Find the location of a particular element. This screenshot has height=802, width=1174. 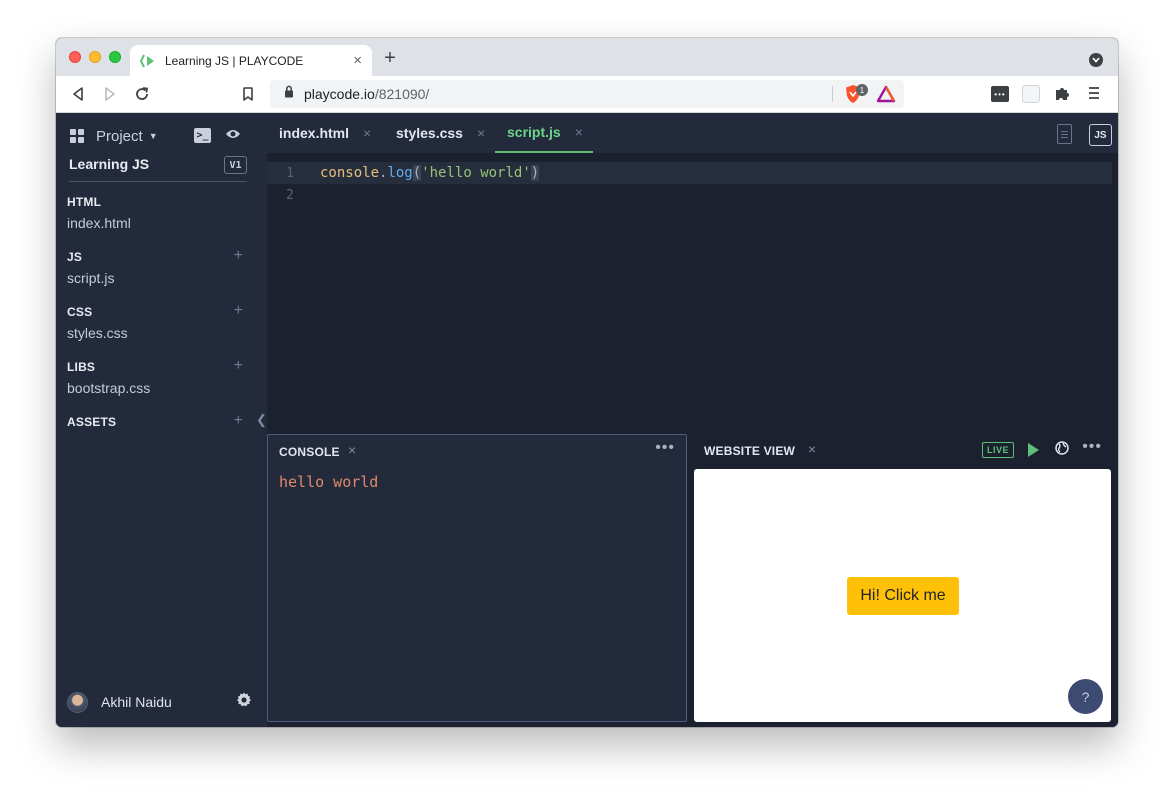

bookmark-icon is located at coordinates (248, 94).